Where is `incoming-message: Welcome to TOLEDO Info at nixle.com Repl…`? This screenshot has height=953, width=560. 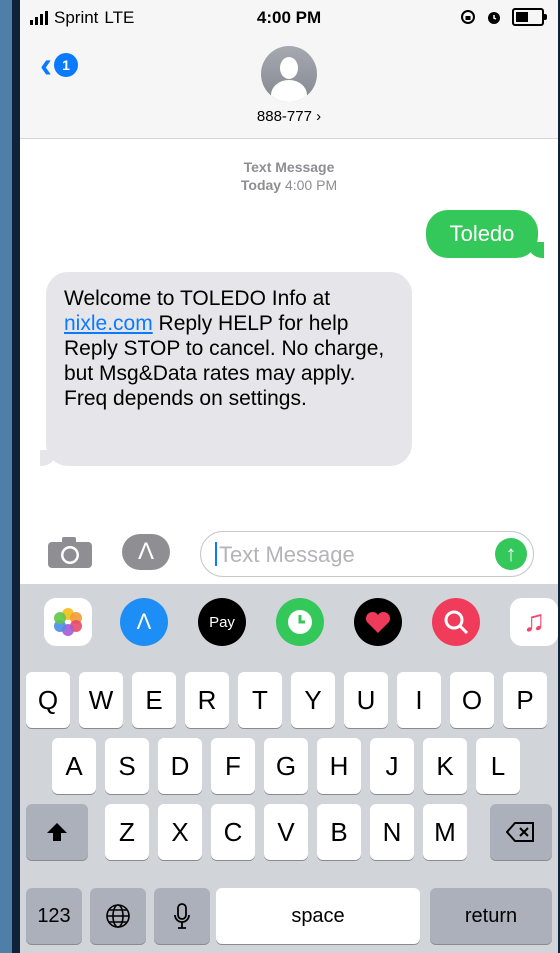
incoming-message: Welcome to TOLEDO Info at nixle.com Repl… is located at coordinates (226, 369).